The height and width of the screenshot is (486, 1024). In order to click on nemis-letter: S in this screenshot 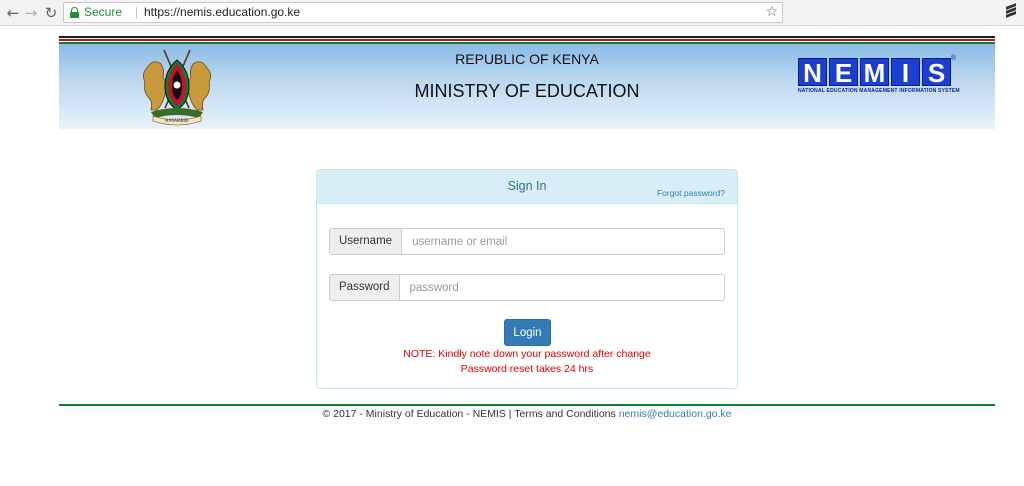, I will do `click(936, 72)`.